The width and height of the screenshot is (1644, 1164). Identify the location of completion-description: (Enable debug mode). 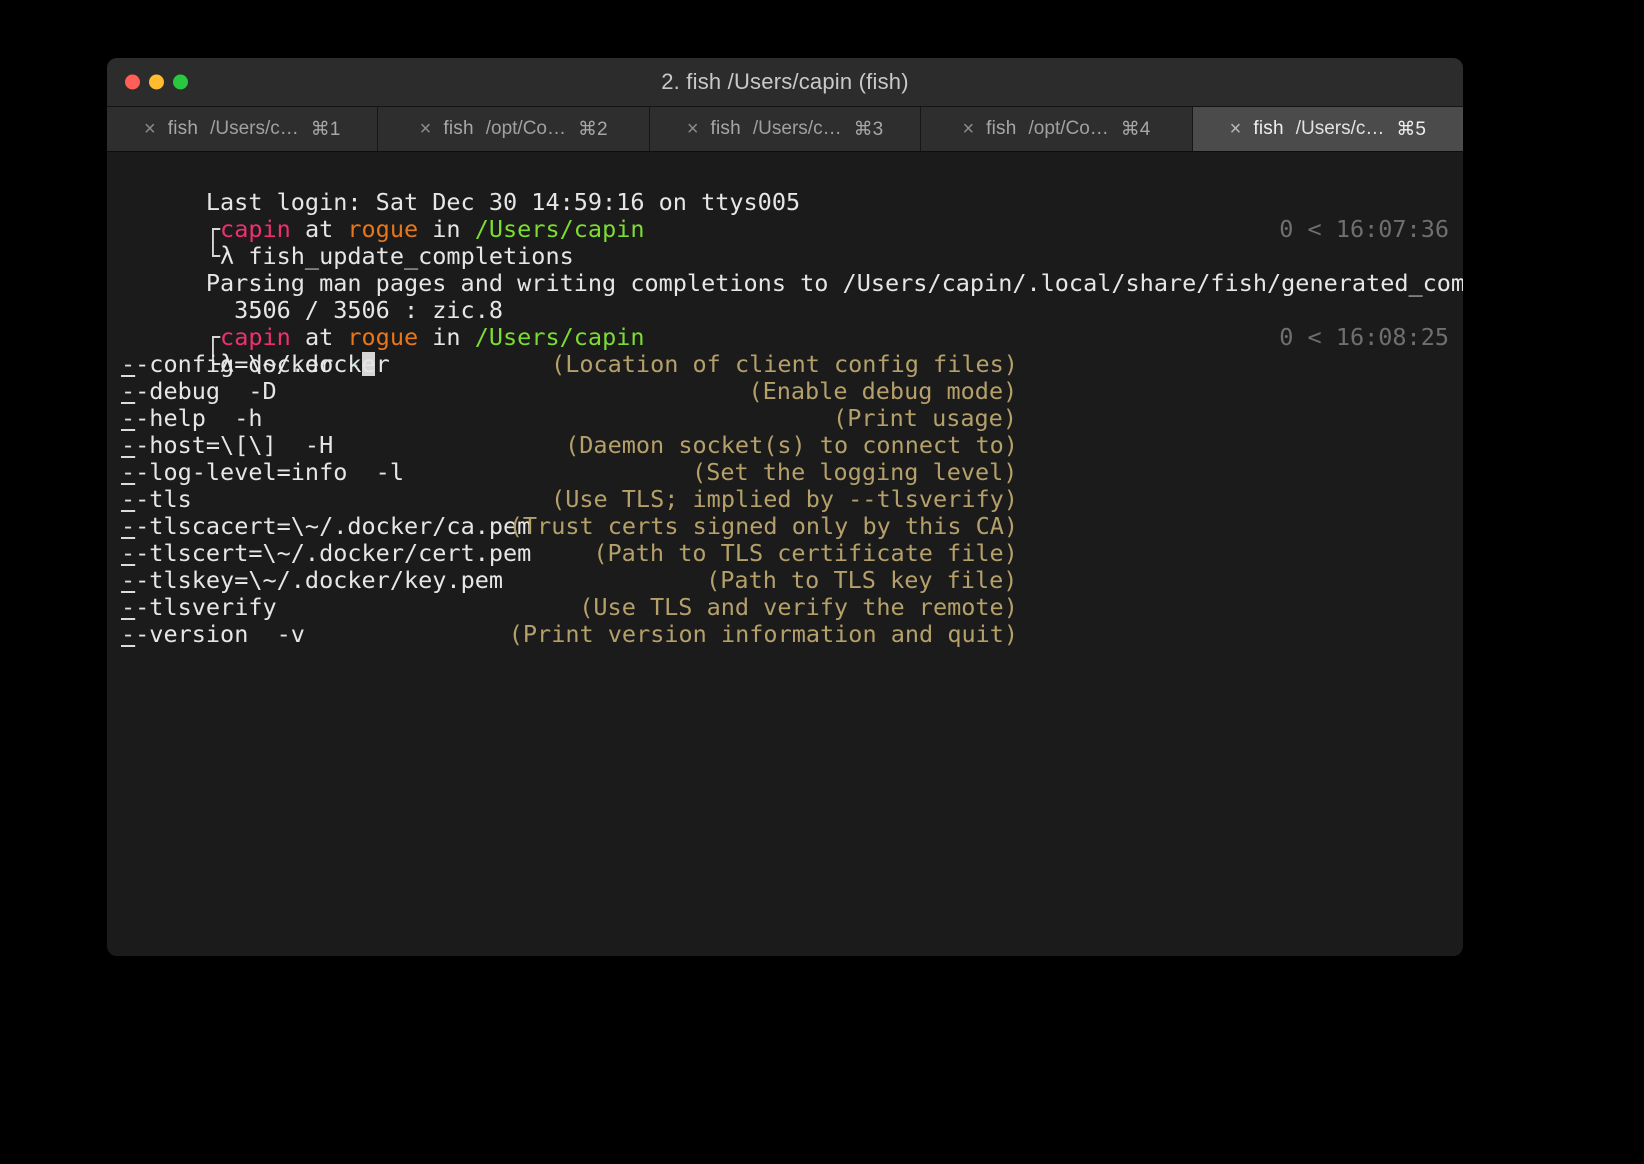
(883, 391).